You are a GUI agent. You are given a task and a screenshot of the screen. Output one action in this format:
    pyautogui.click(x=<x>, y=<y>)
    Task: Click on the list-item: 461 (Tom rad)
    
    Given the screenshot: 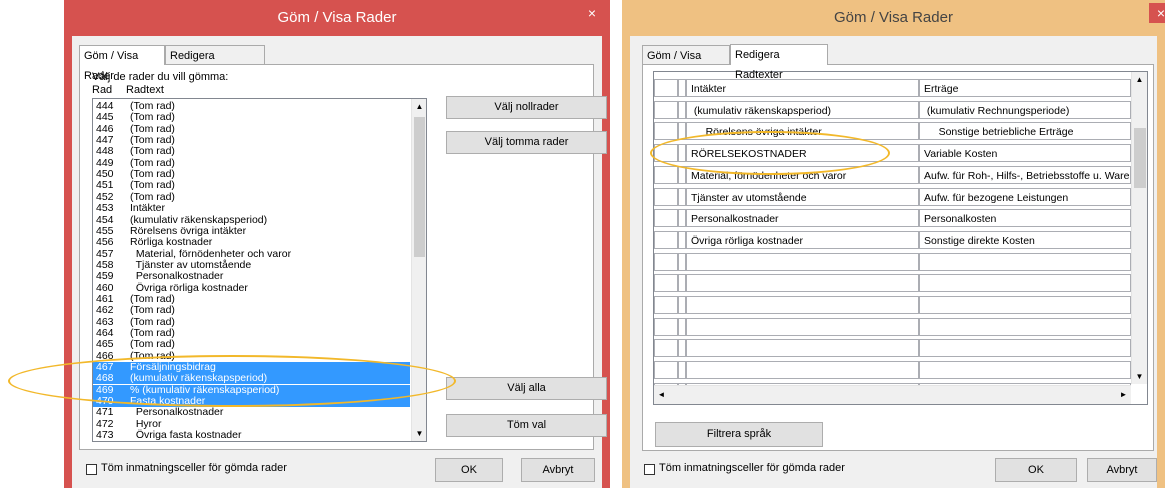 What is the action you would take?
    pyautogui.click(x=251, y=299)
    